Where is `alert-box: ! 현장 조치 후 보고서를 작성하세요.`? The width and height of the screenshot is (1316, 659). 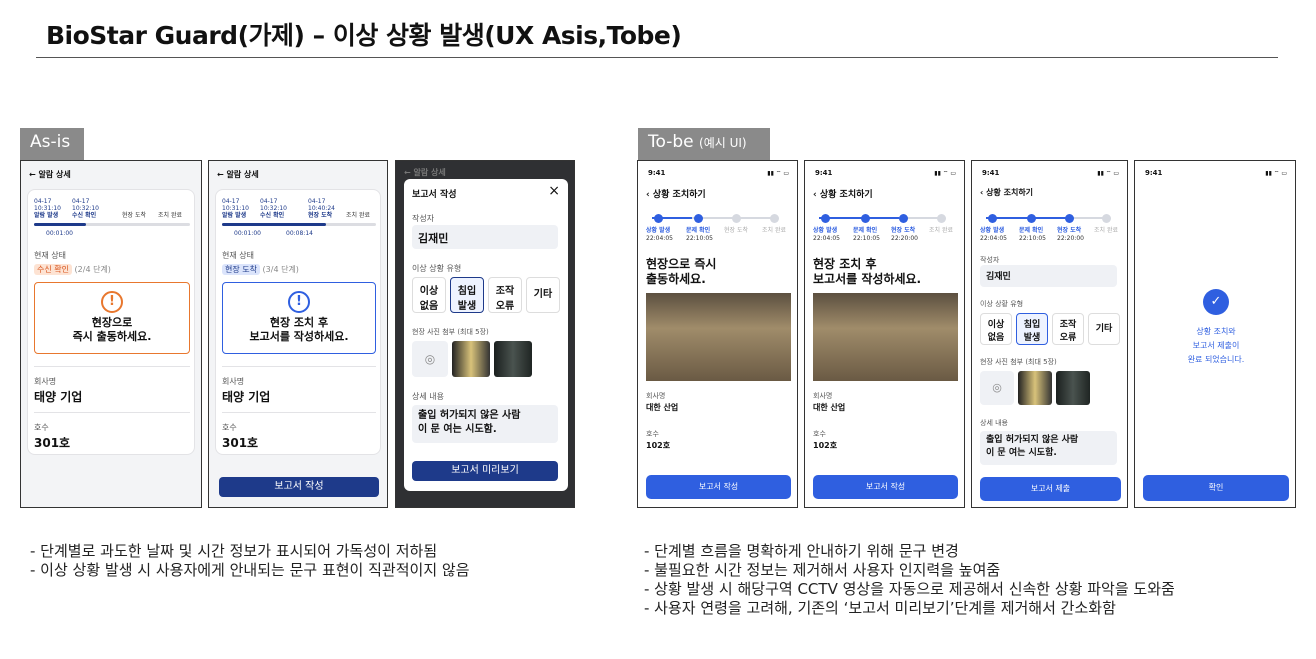
alert-box: ! 현장 조치 후 보고서를 작성하세요. is located at coordinates (299, 318).